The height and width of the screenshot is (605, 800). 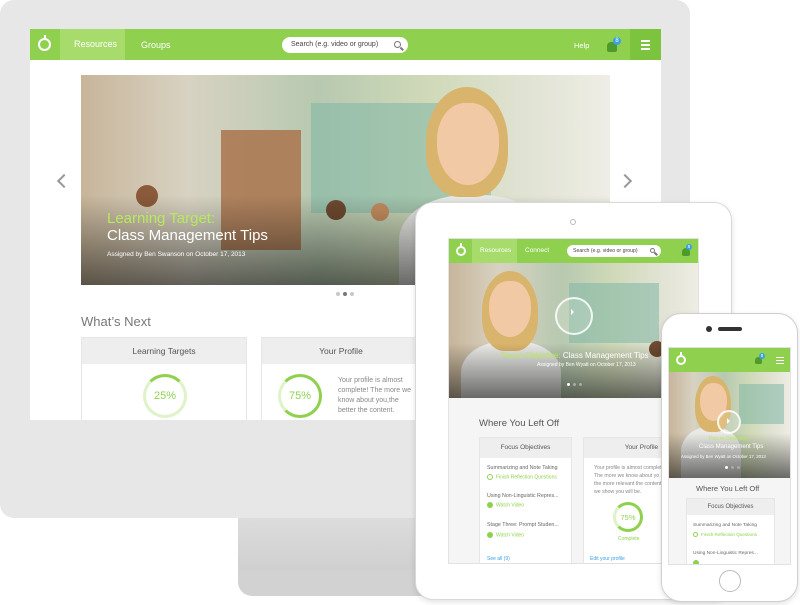 I want to click on menu-button, so click(x=645, y=44).